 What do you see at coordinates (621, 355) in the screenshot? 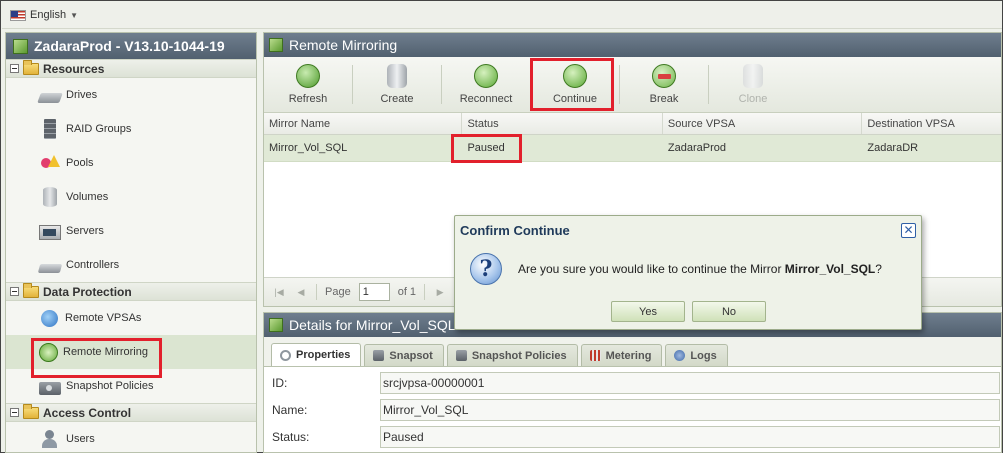
I see `tab-metering: Metering` at bounding box center [621, 355].